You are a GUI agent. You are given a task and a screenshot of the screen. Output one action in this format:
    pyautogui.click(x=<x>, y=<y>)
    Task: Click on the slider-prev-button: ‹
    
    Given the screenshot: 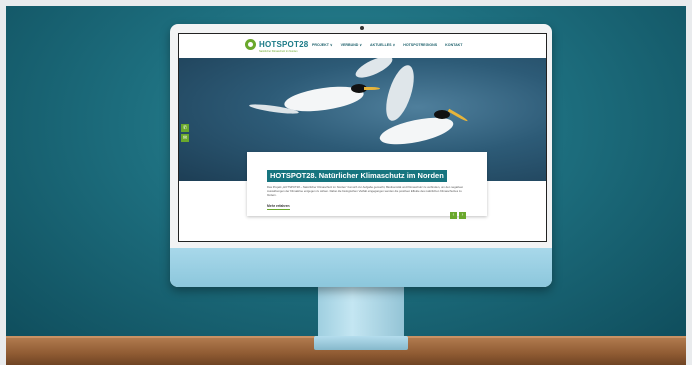 What is the action you would take?
    pyautogui.click(x=453, y=215)
    